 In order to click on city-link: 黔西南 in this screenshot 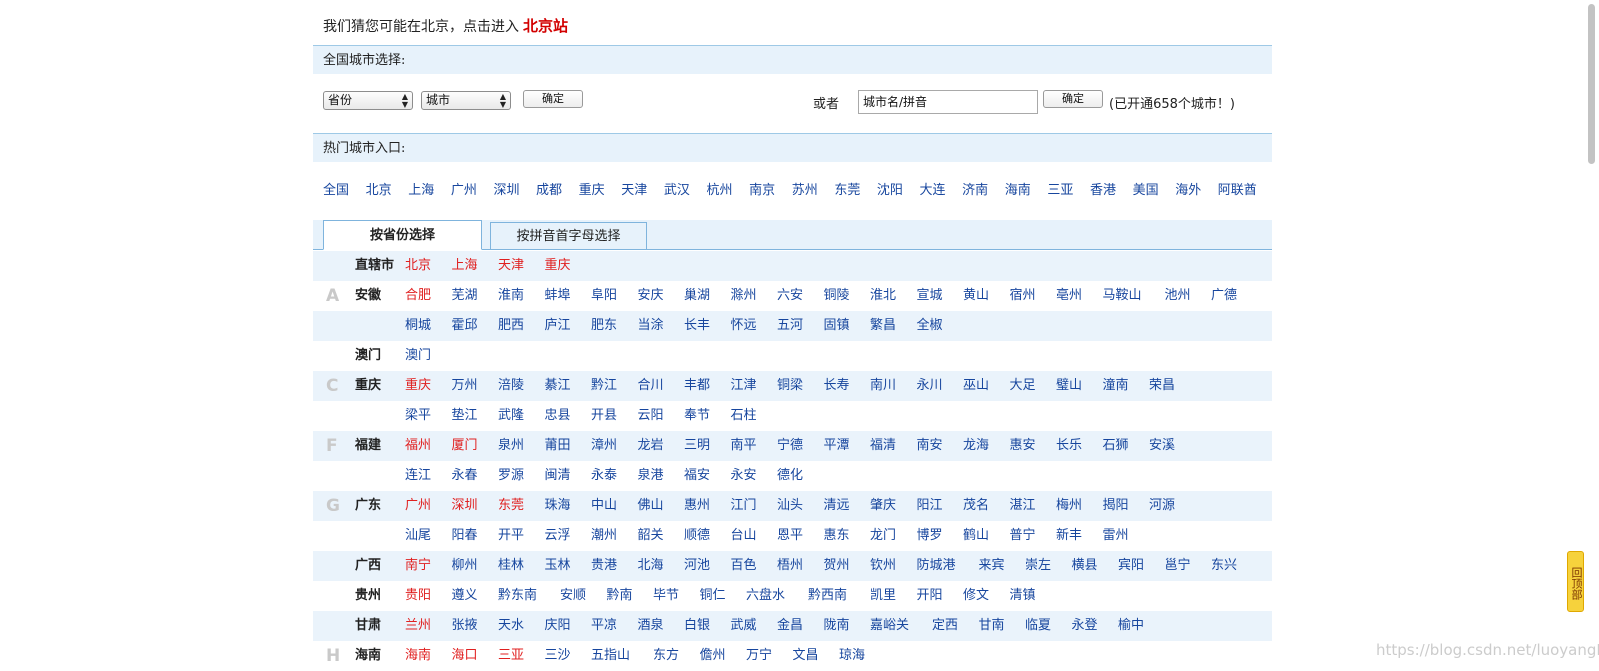, I will do `click(839, 596)`.